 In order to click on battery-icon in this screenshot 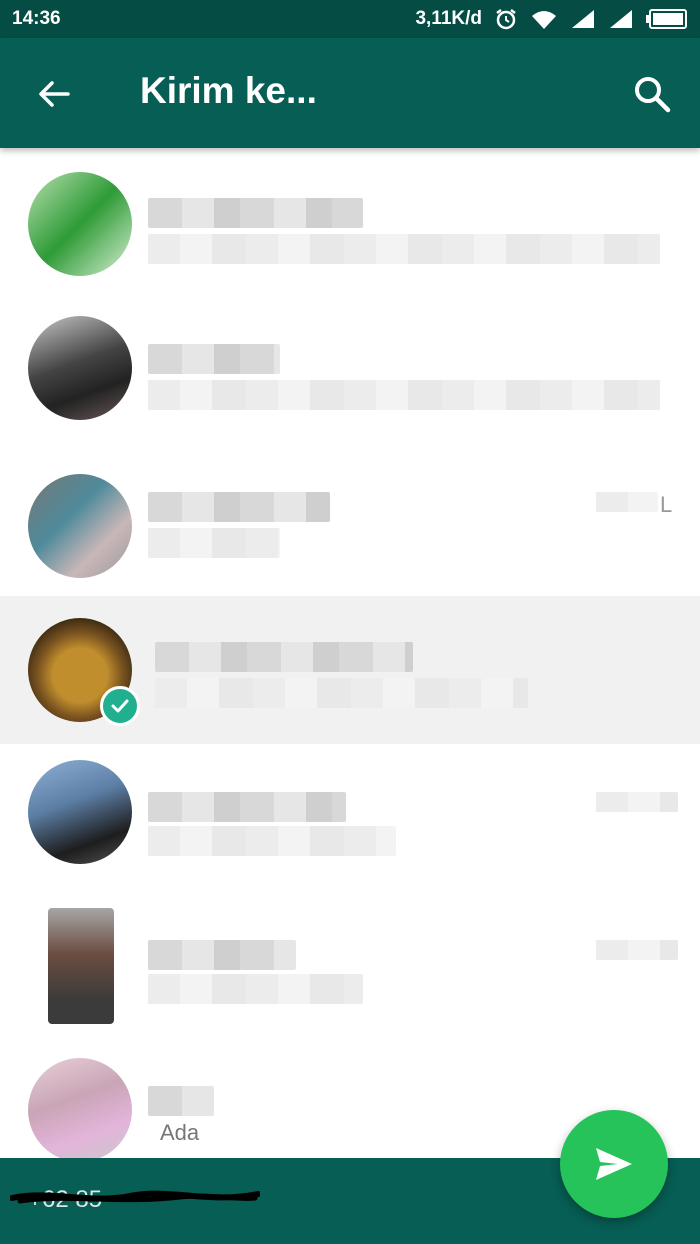, I will do `click(666, 19)`.